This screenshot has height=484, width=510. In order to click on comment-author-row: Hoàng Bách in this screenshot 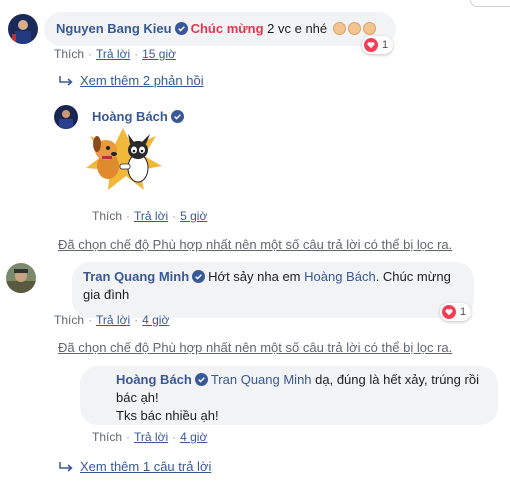, I will do `click(139, 116)`.